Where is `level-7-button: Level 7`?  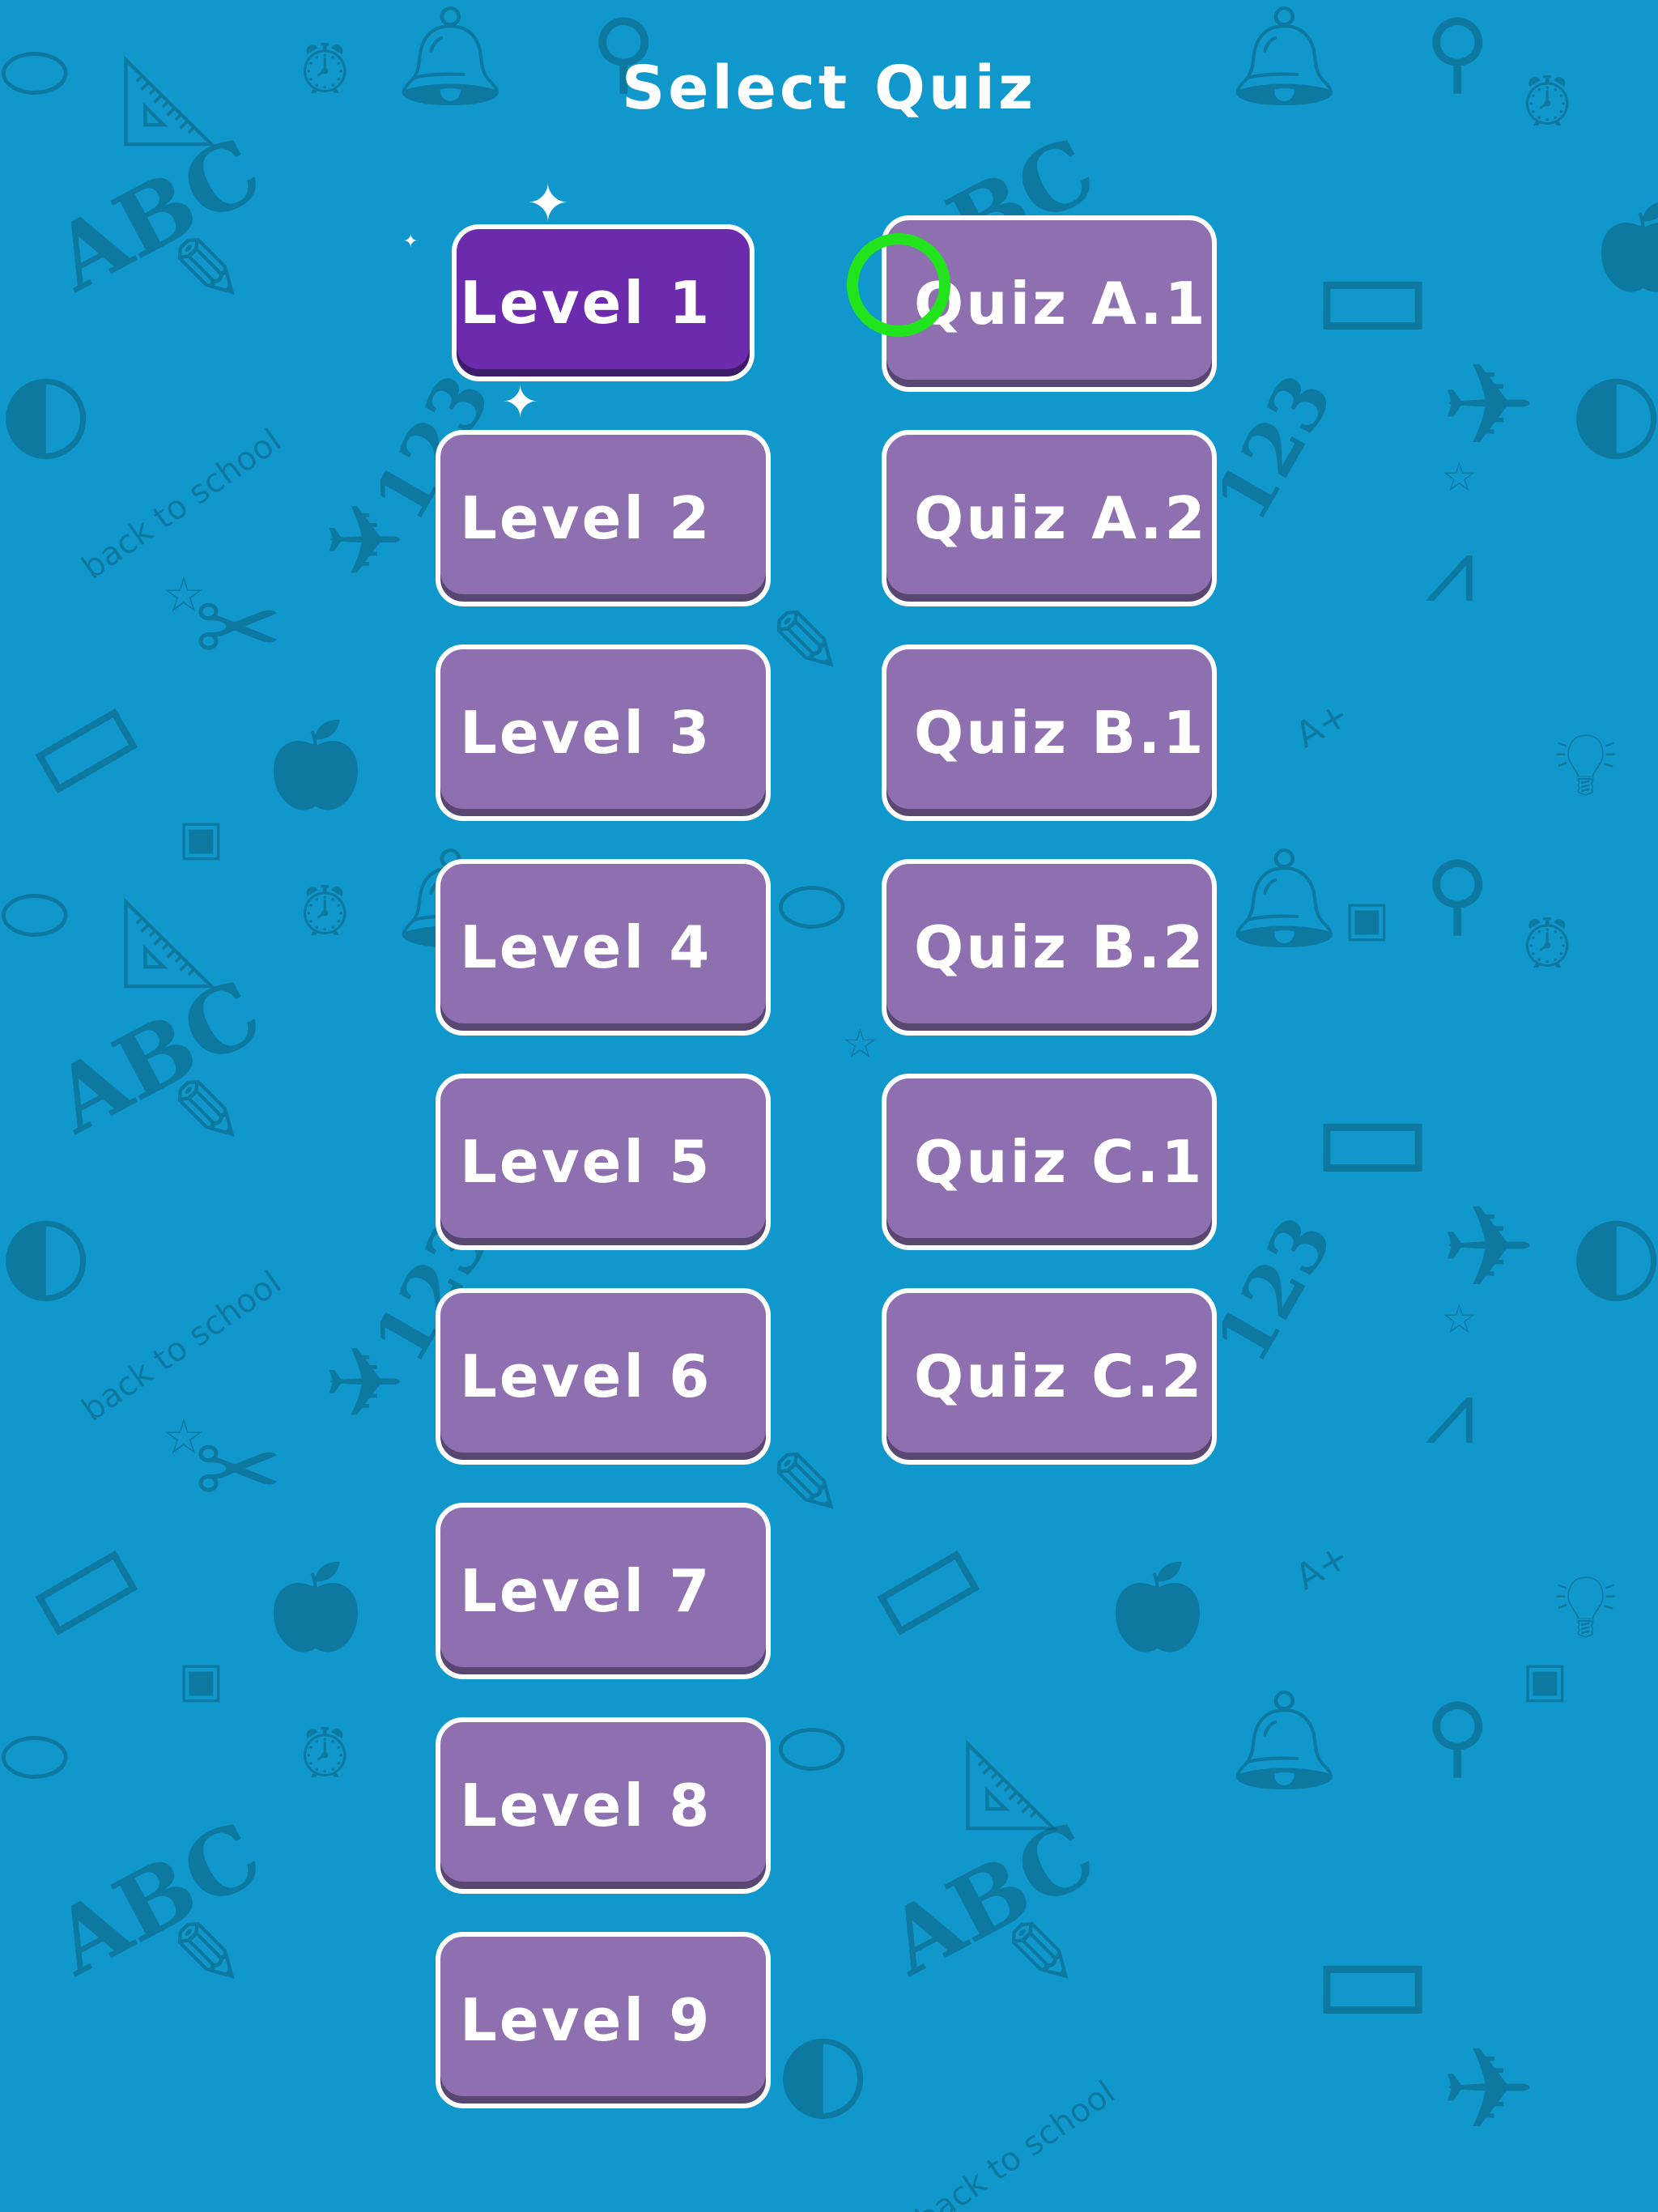
level-7-button: Level 7 is located at coordinates (603, 1591).